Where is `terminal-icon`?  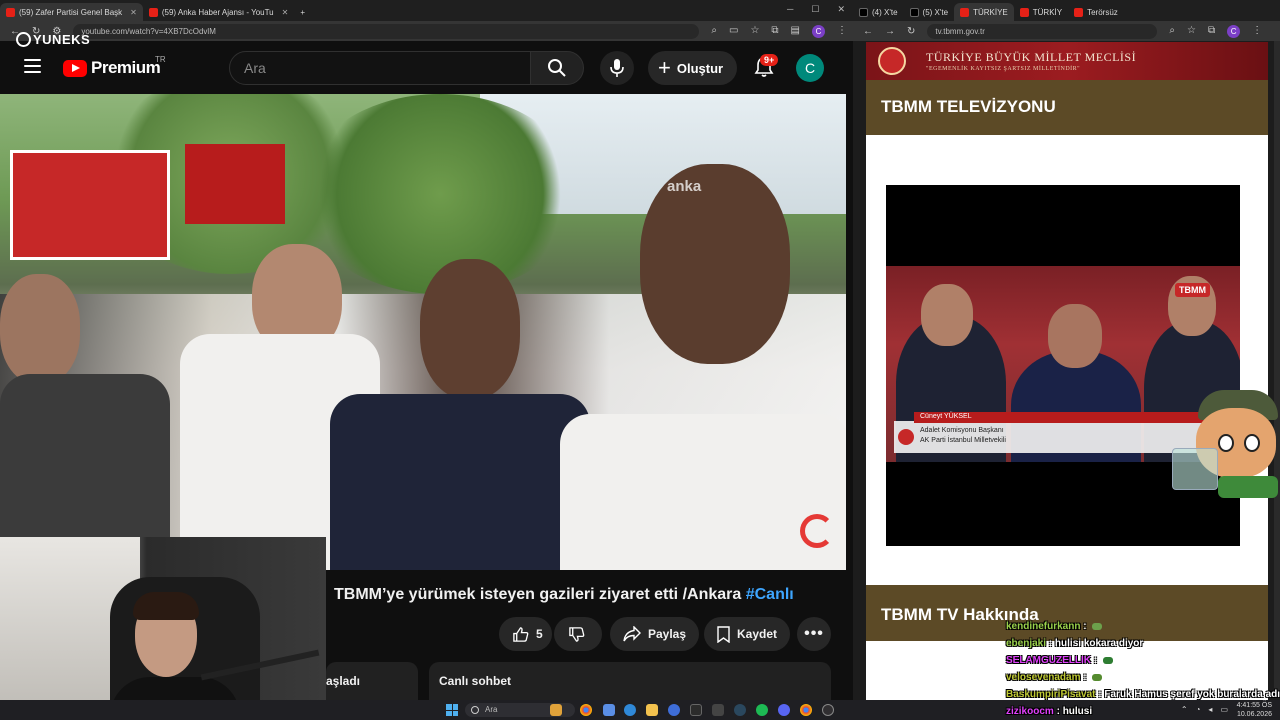
terminal-icon is located at coordinates (696, 710).